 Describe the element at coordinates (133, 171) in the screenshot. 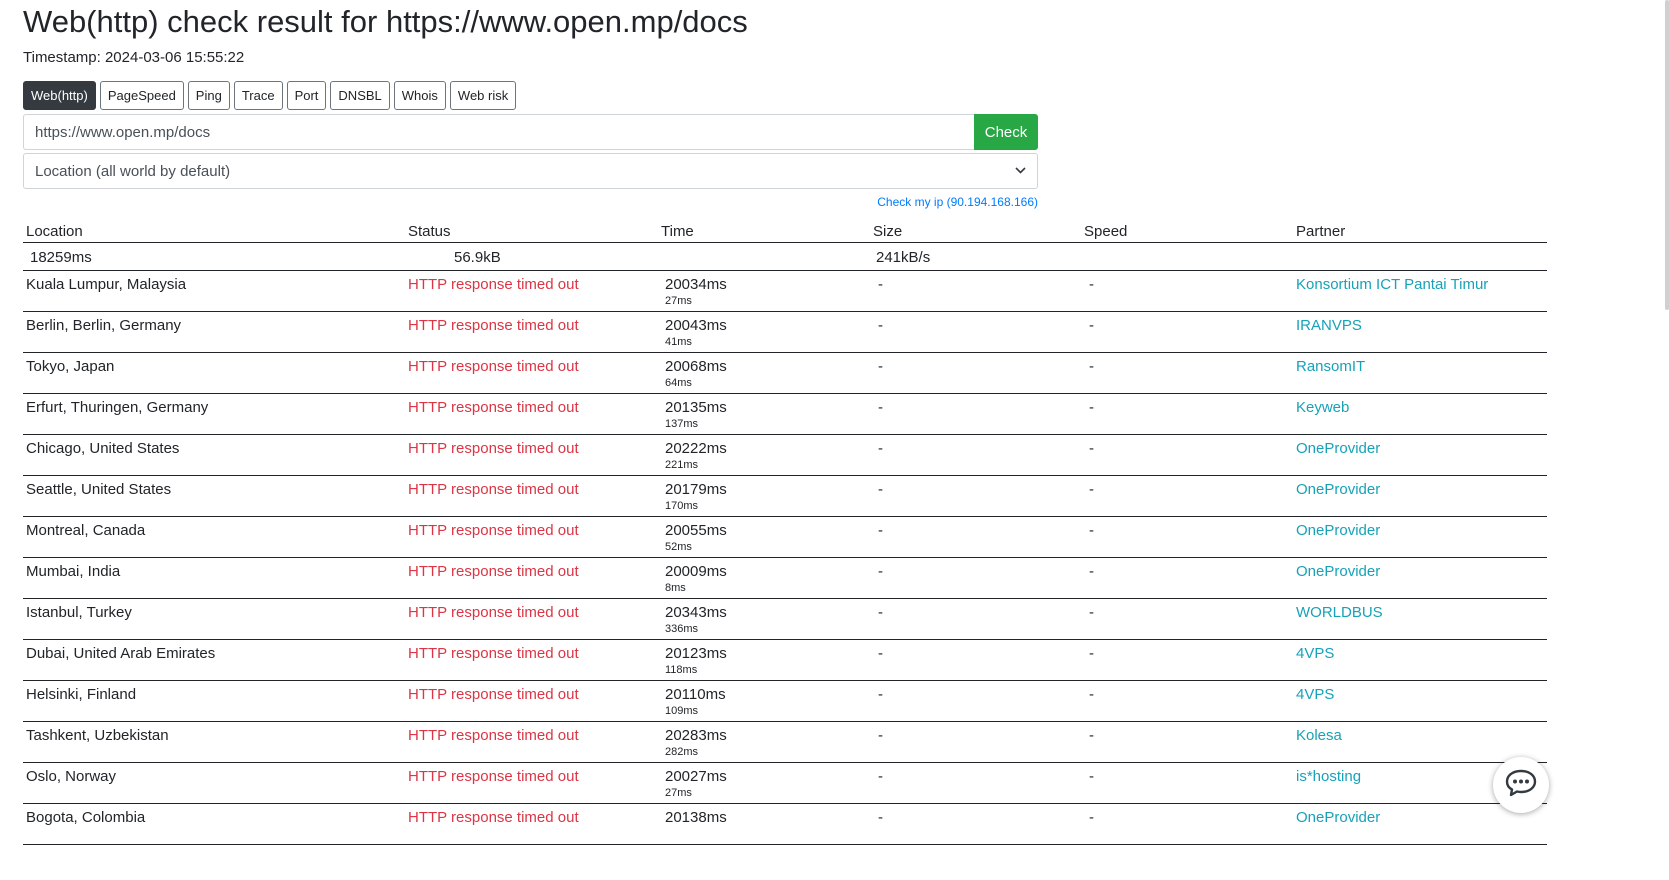

I see `location-select-value: Location (all world by default)` at that location.